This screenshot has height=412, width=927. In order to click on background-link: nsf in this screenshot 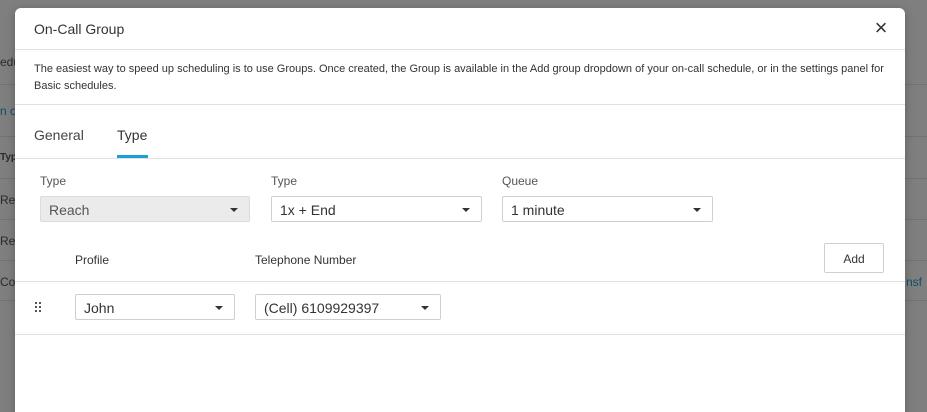, I will do `click(914, 282)`.